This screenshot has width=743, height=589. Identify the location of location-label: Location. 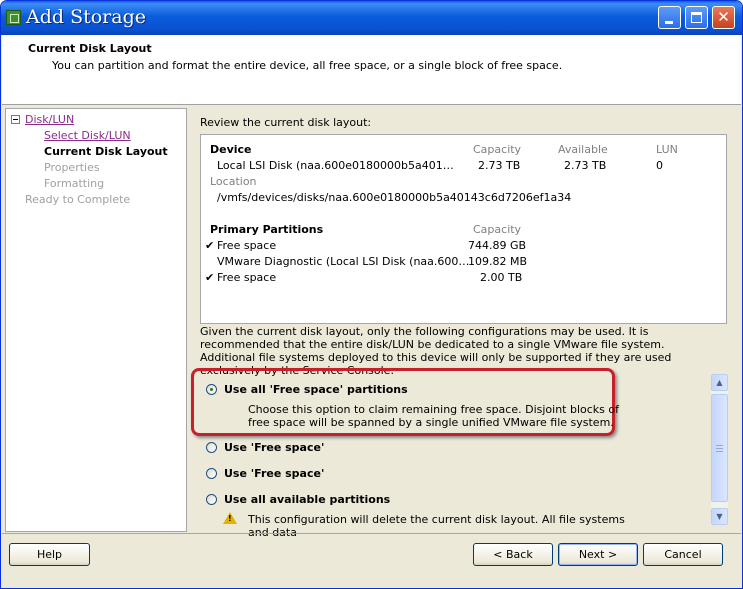
(233, 181).